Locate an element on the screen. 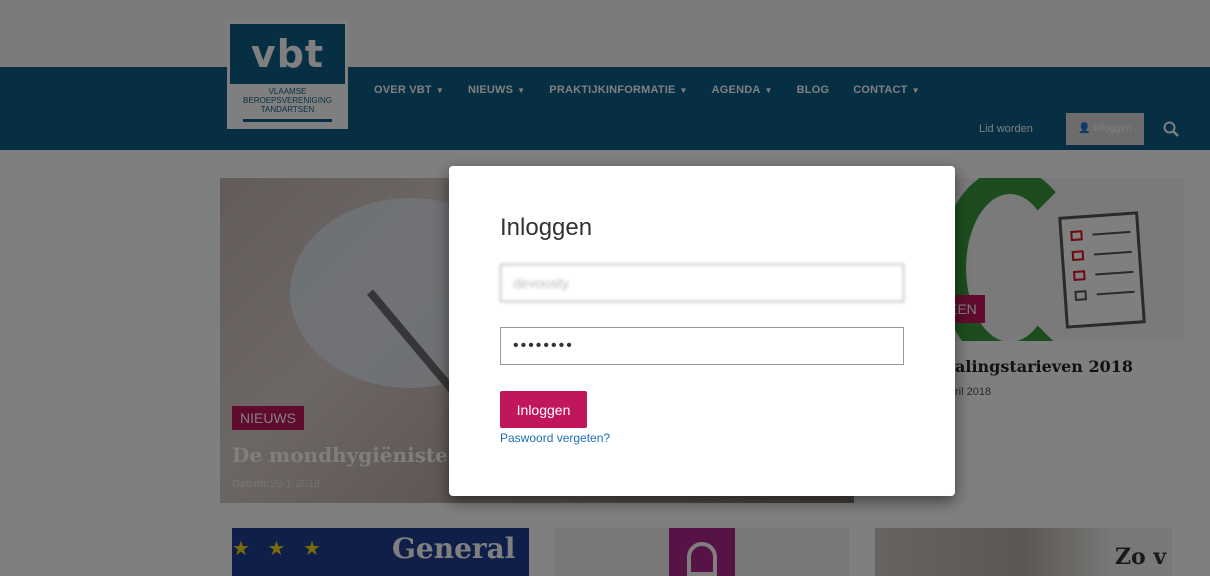 The image size is (1210, 576). username-input is located at coordinates (702, 283).